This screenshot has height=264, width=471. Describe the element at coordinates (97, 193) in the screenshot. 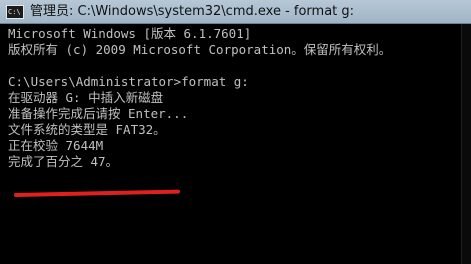

I see `red-underline-annotation` at that location.